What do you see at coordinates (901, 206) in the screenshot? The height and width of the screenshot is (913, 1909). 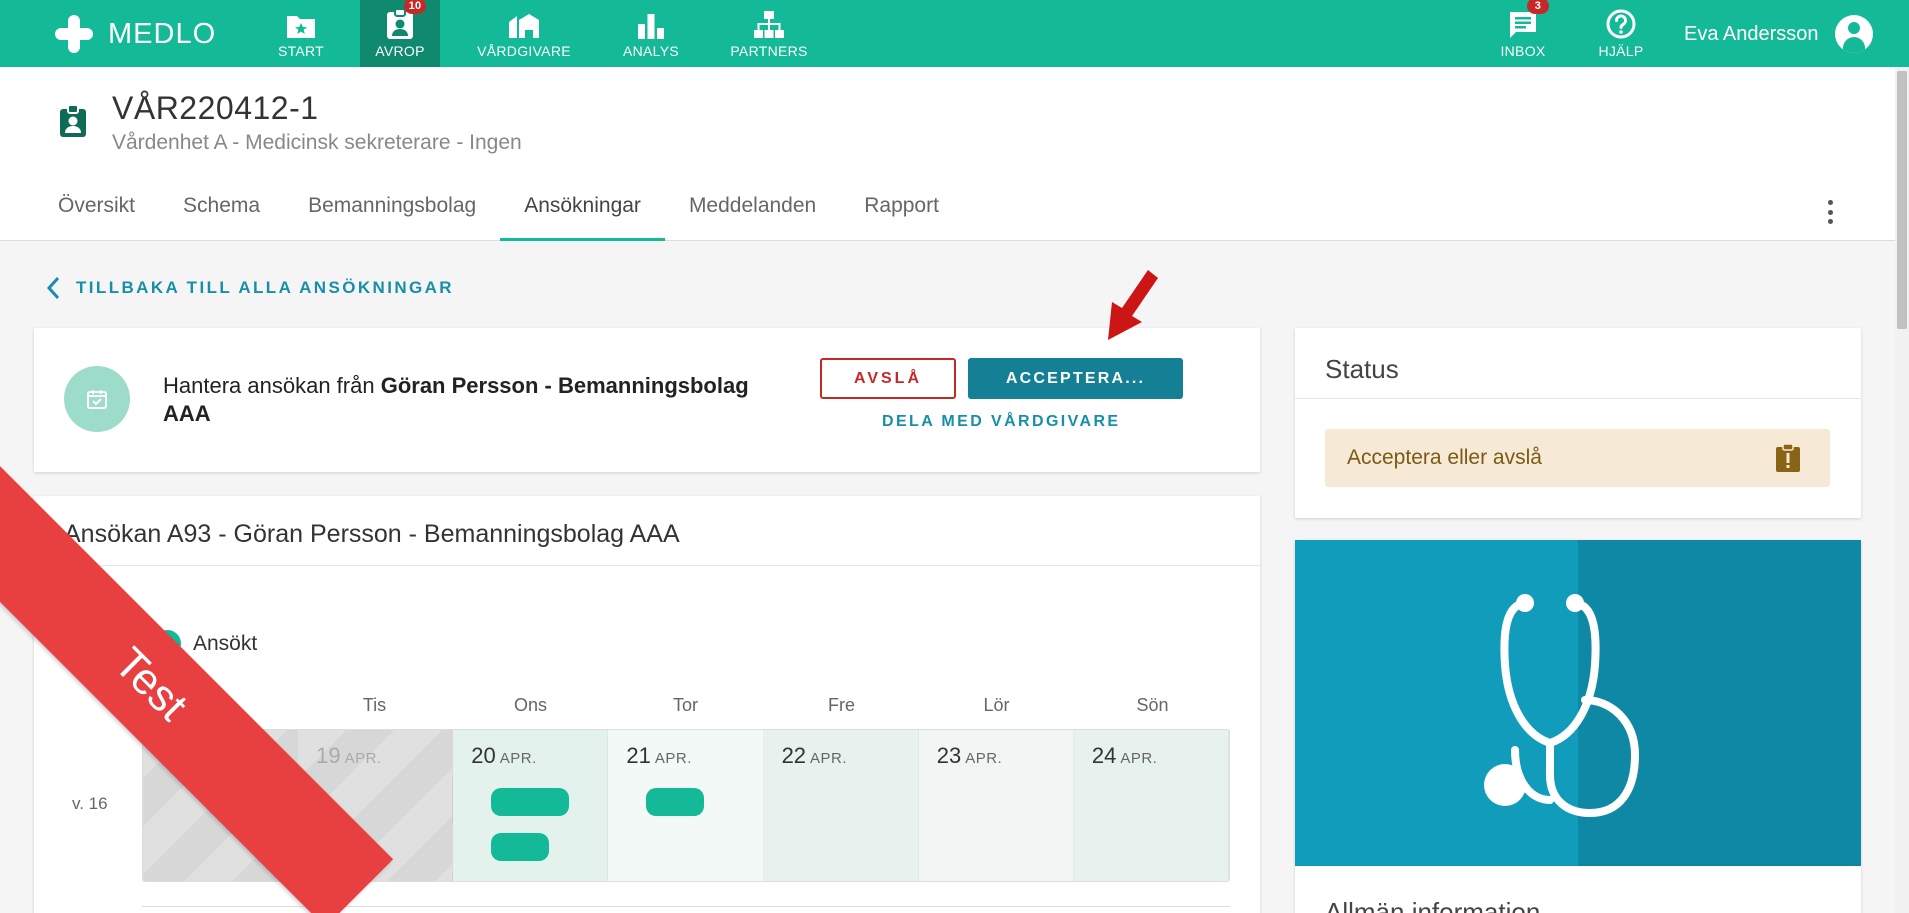 I see `tab-rapport: Rapport` at bounding box center [901, 206].